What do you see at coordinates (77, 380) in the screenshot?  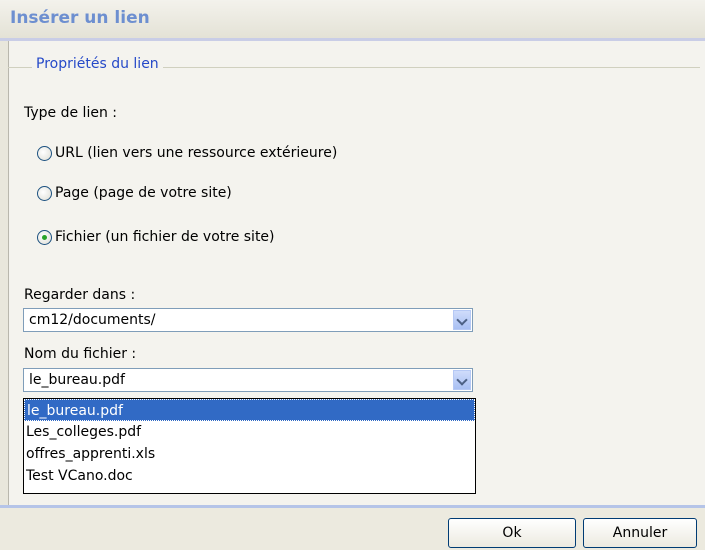 I see `file-name-value: le_bureau.pdf` at bounding box center [77, 380].